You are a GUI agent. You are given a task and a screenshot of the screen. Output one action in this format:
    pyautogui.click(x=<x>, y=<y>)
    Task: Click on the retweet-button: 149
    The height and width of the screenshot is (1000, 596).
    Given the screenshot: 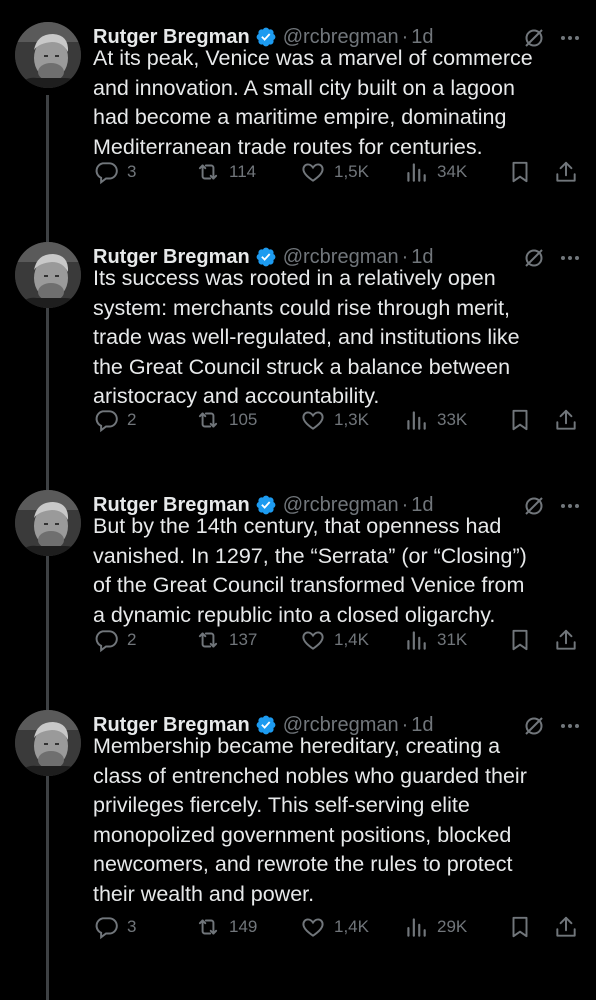 What is the action you would take?
    pyautogui.click(x=226, y=927)
    